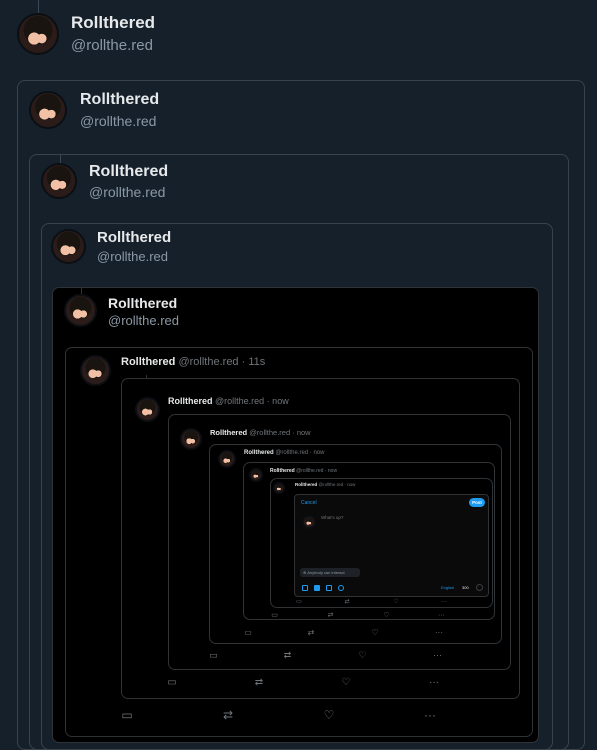 Image resolution: width=597 pixels, height=750 pixels. I want to click on interaction-settings-chip: ⊕ Anybody can interact, so click(330, 572).